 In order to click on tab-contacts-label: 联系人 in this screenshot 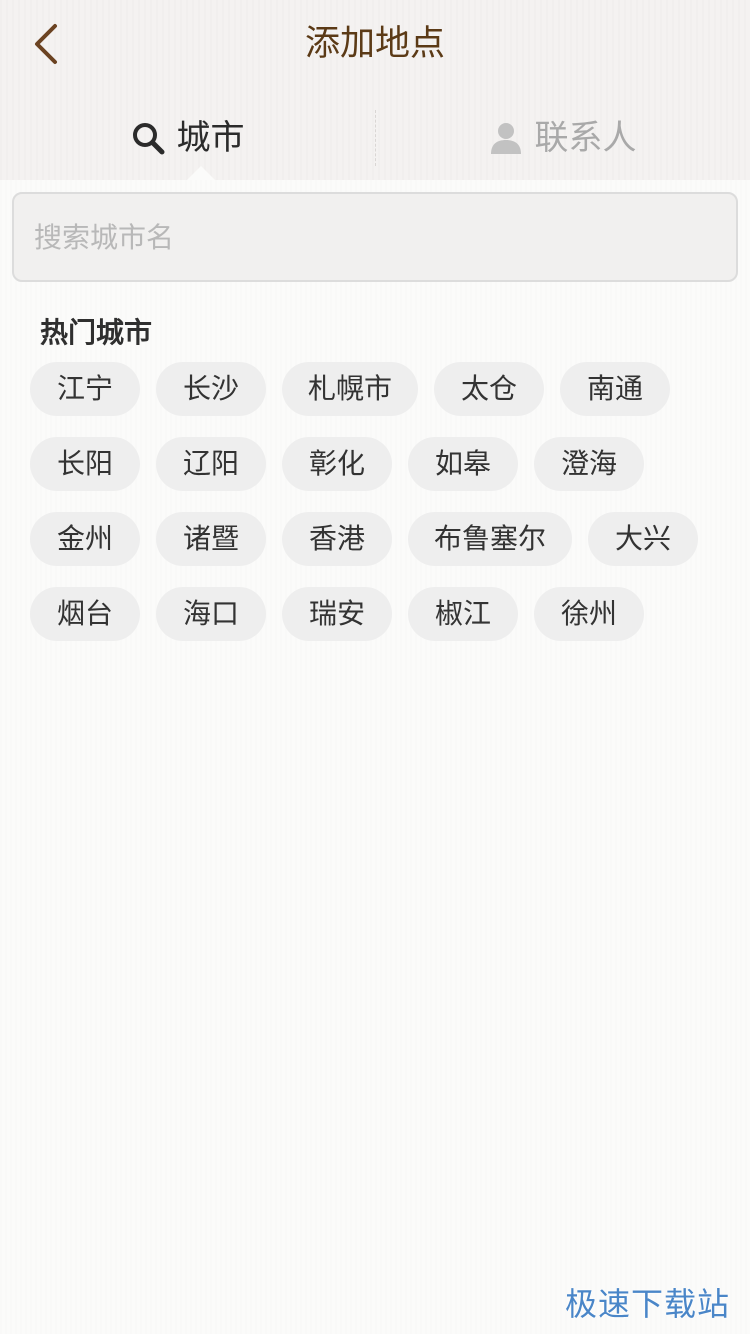, I will do `click(585, 138)`.